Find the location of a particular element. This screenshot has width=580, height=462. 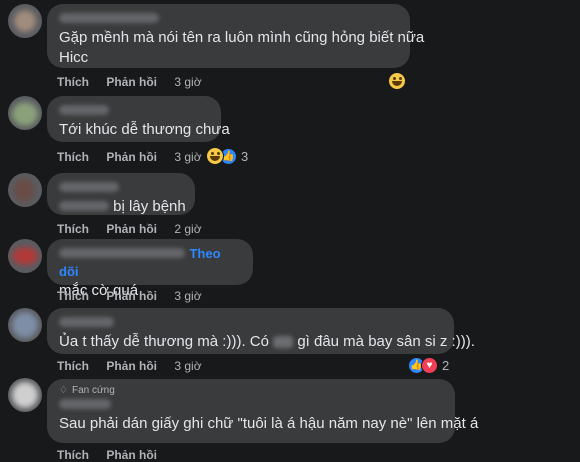

comment-text: Tới khúc dễ thương chưa is located at coordinates (144, 129).